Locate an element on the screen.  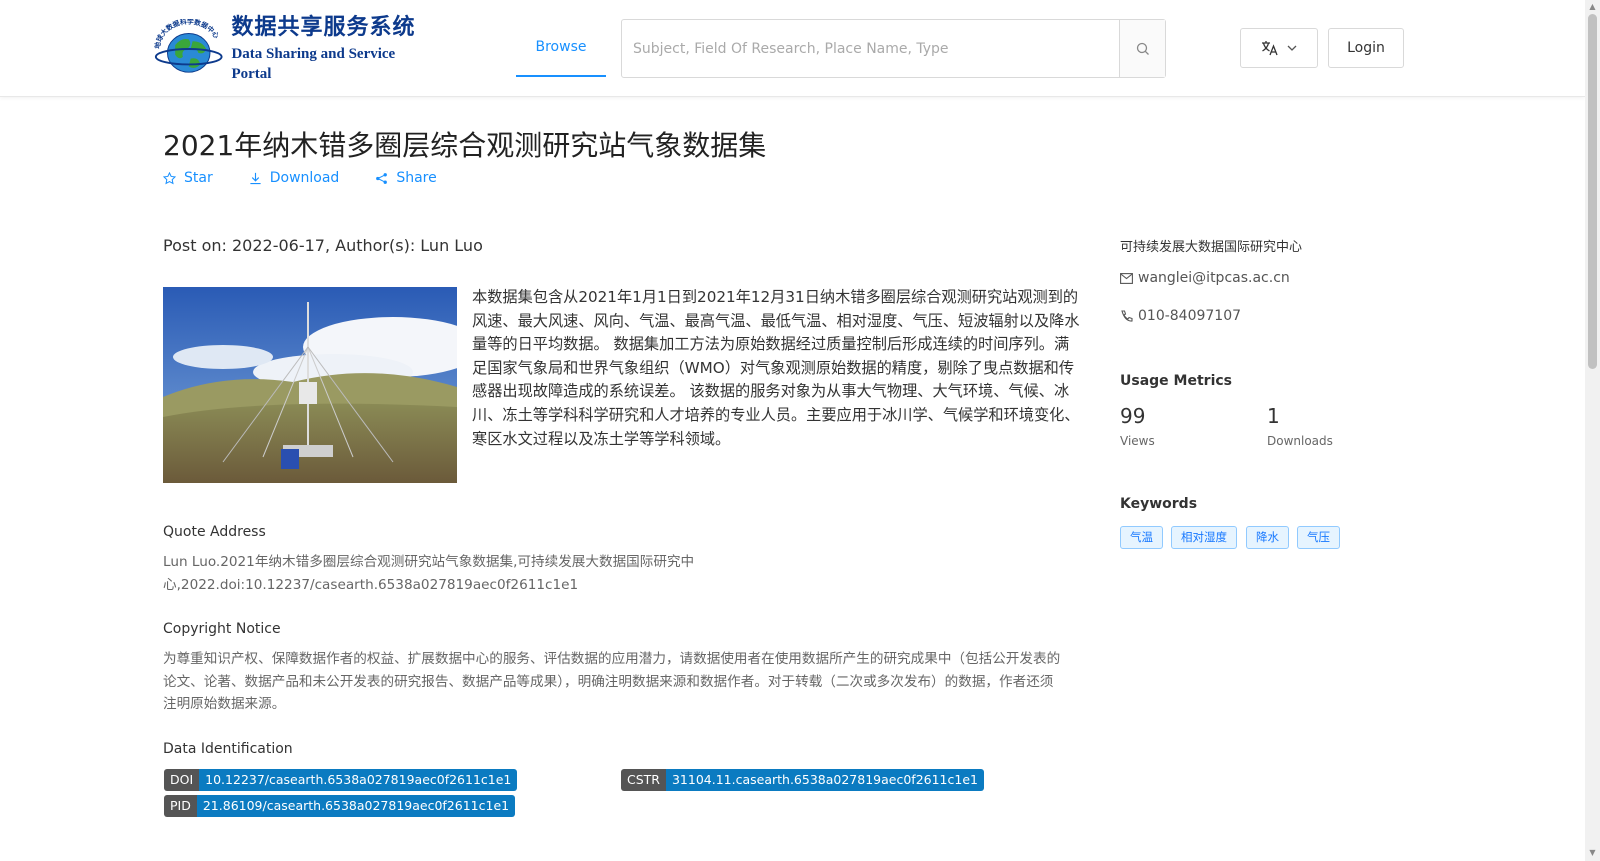
downloads-label: Downloads is located at coordinates (1300, 441).